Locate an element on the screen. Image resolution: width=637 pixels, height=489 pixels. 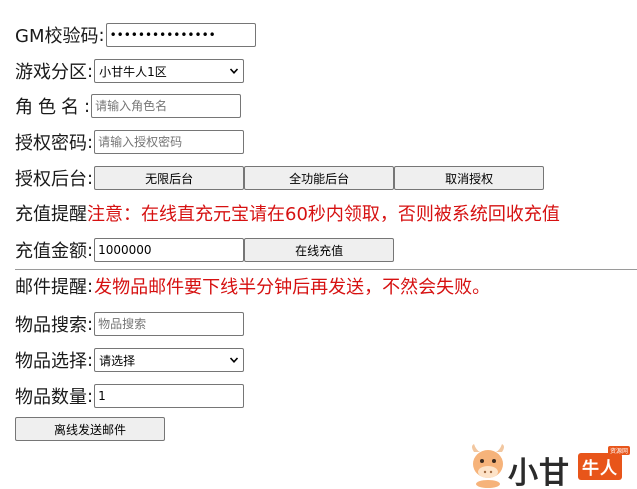
role-name-label: 角色名 is located at coordinates (49, 107).